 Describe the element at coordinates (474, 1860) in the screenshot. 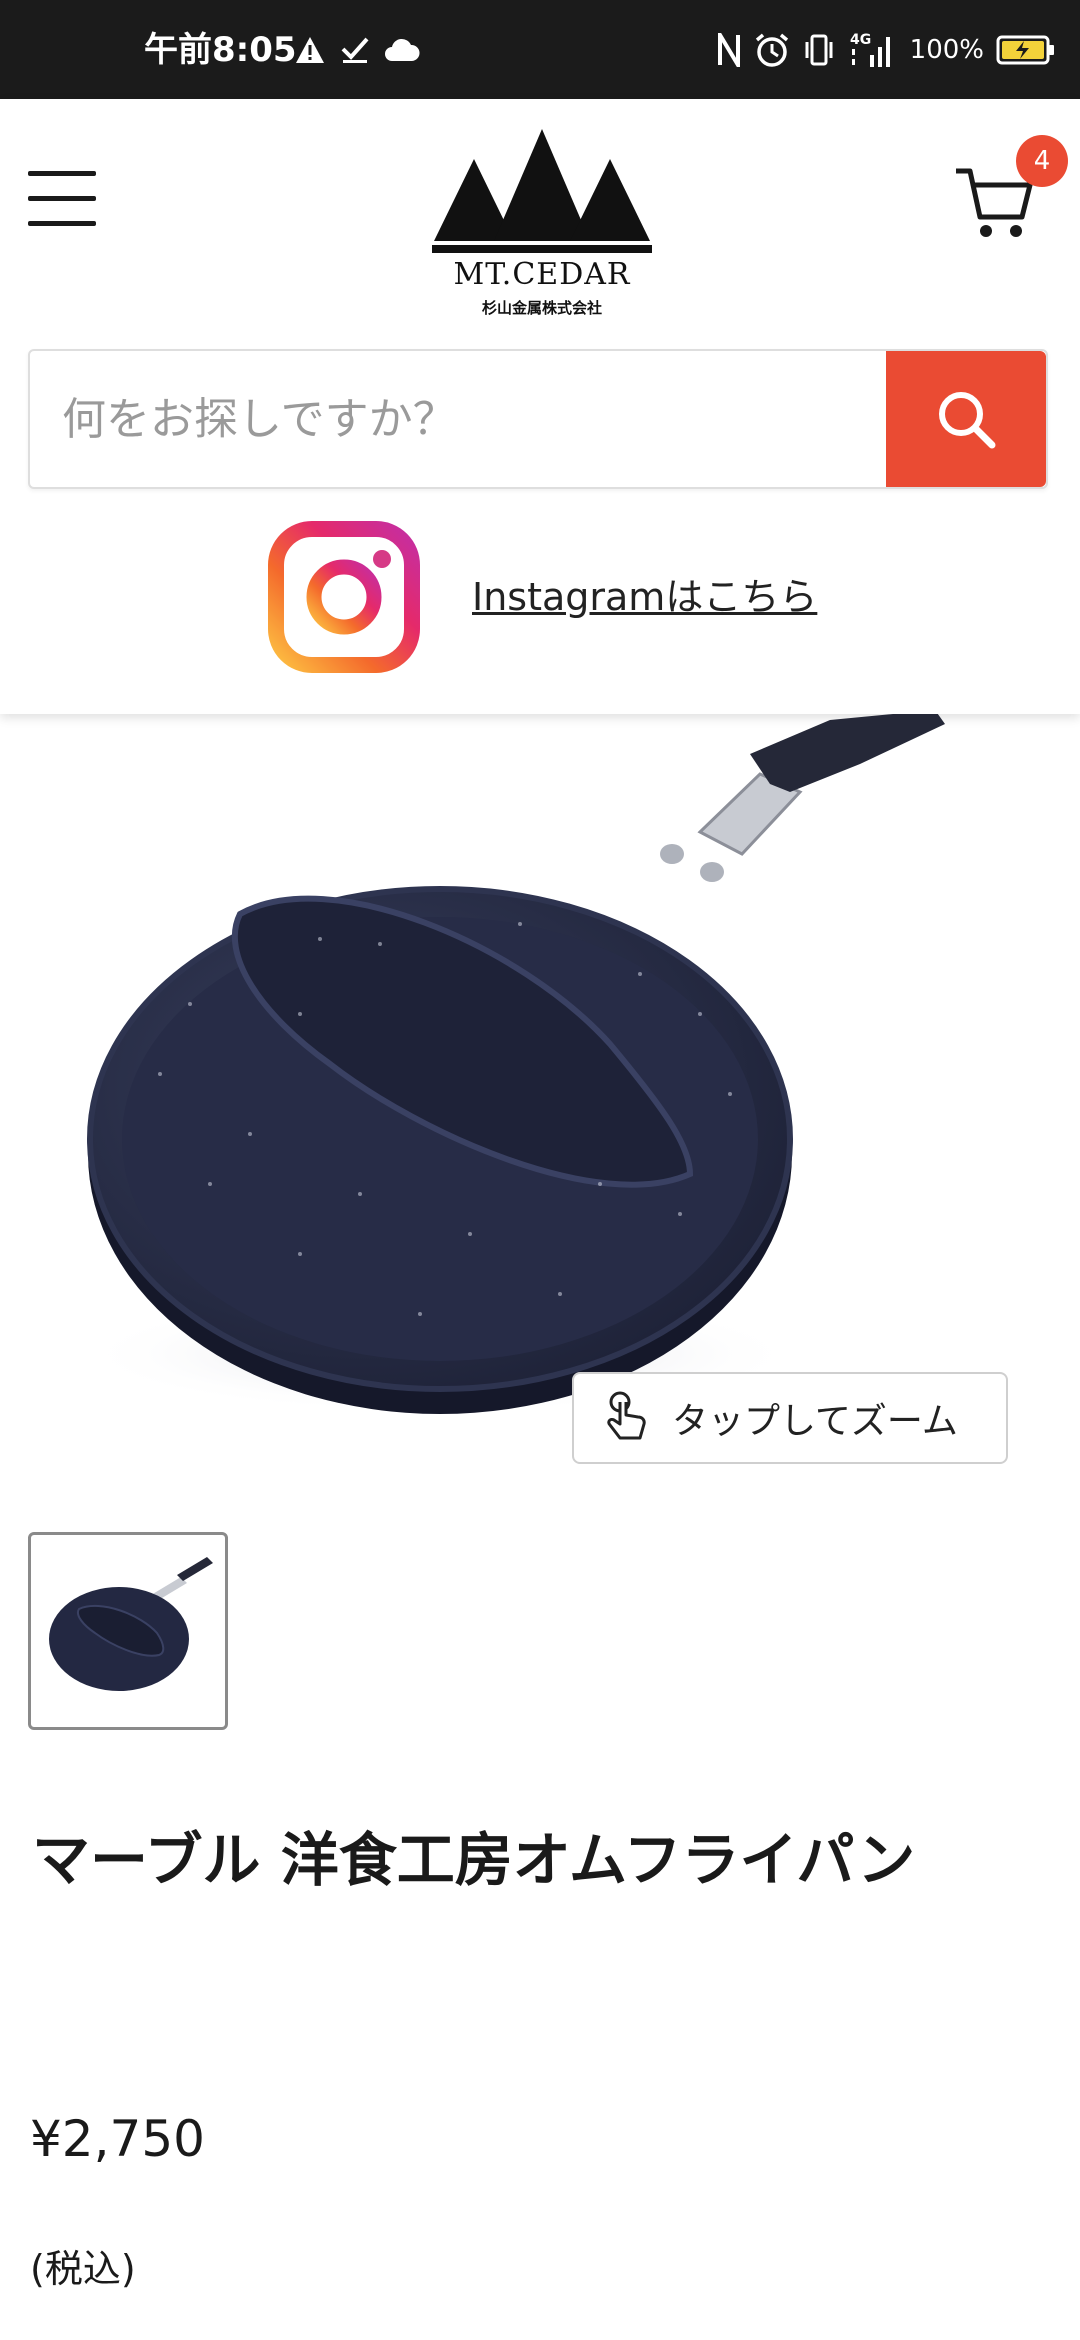

I see `product-title: マーブル 洋食工房オムフライパン` at that location.